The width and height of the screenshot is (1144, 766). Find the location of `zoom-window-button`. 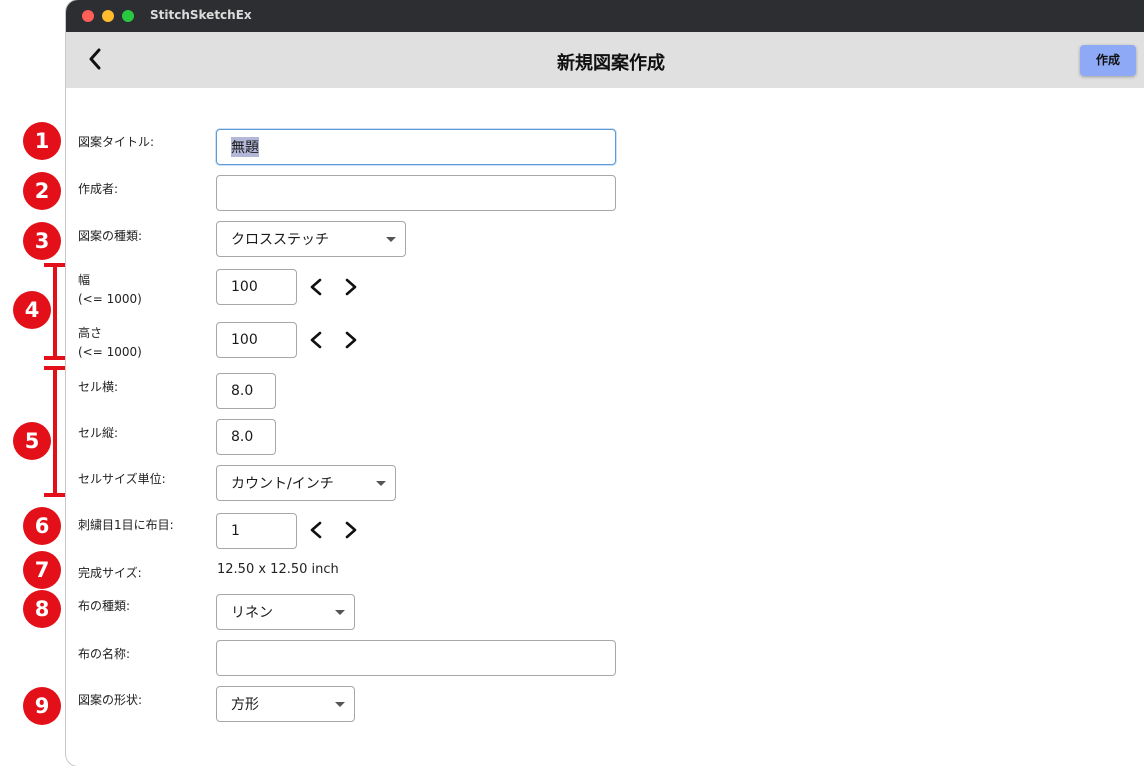

zoom-window-button is located at coordinates (128, 16).